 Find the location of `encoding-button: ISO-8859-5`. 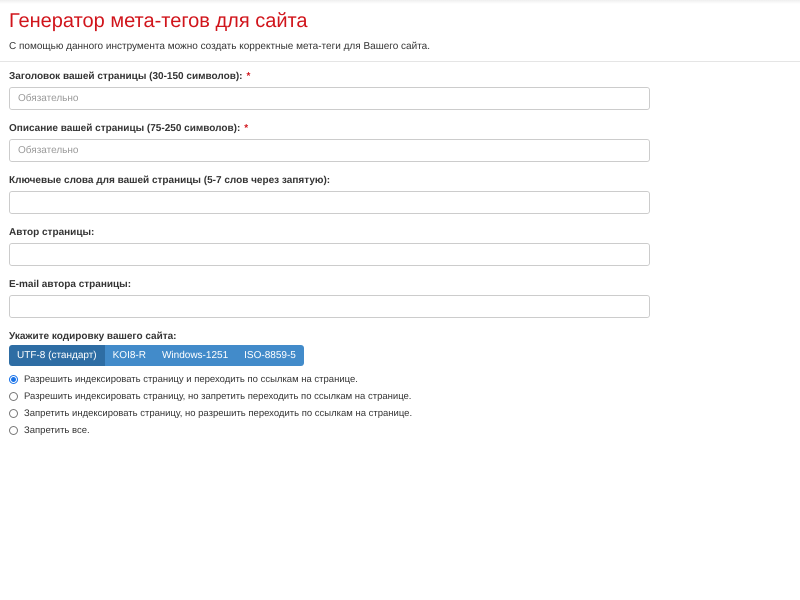

encoding-button: ISO-8859-5 is located at coordinates (270, 355).